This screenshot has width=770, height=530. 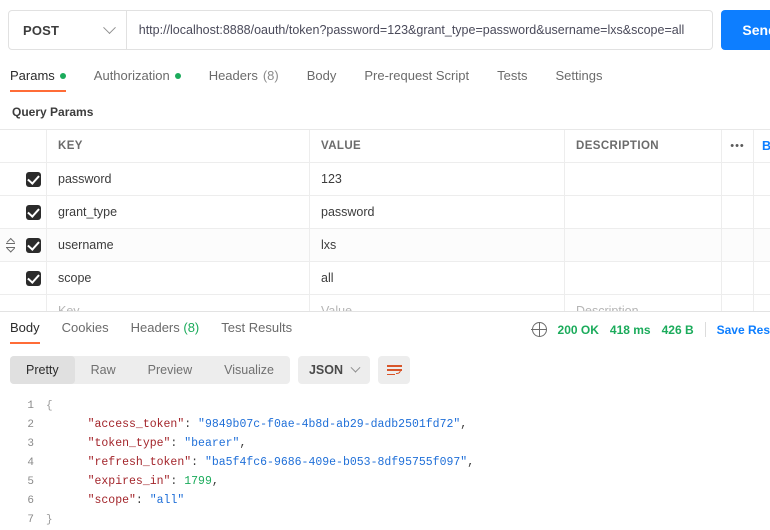 What do you see at coordinates (30, 500) in the screenshot?
I see `line-number: 6` at bounding box center [30, 500].